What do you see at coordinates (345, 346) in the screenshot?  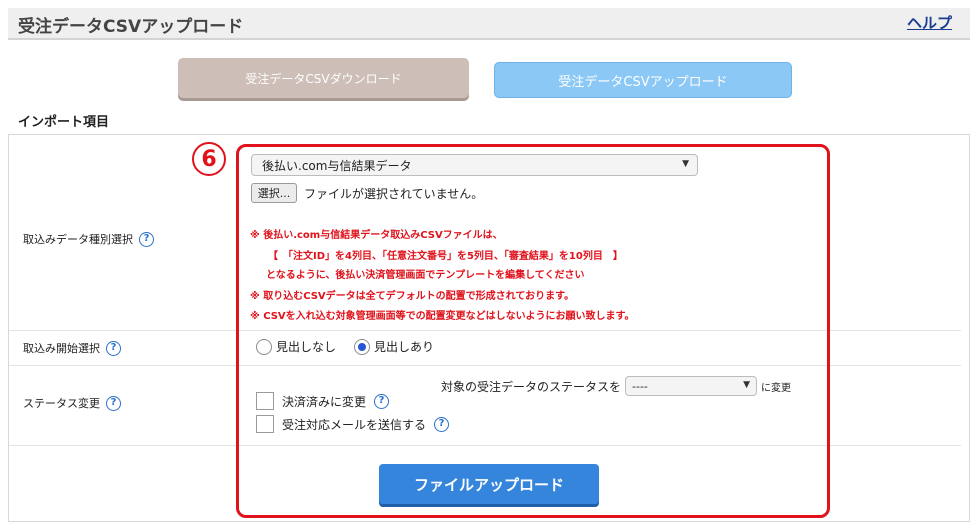 I see `header-radio-group: 見出しなし 見出しあり` at bounding box center [345, 346].